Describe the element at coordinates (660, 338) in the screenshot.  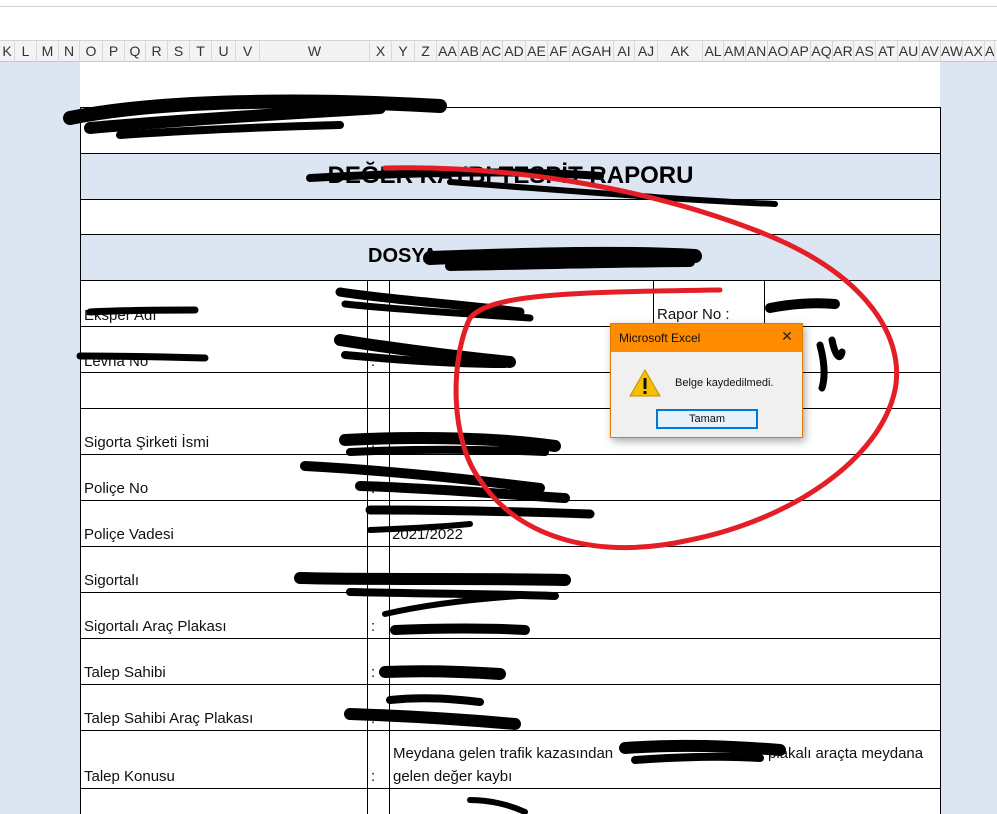
I see `dialog-title: Microsoft Excel` at that location.